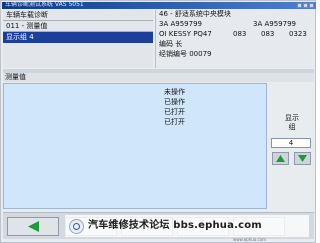  I want to click on part-number: 3A A959799, so click(180, 24).